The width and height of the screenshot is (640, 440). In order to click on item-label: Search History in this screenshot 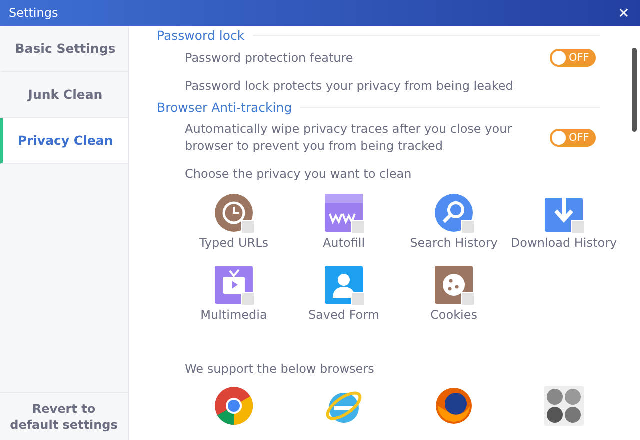, I will do `click(454, 243)`.